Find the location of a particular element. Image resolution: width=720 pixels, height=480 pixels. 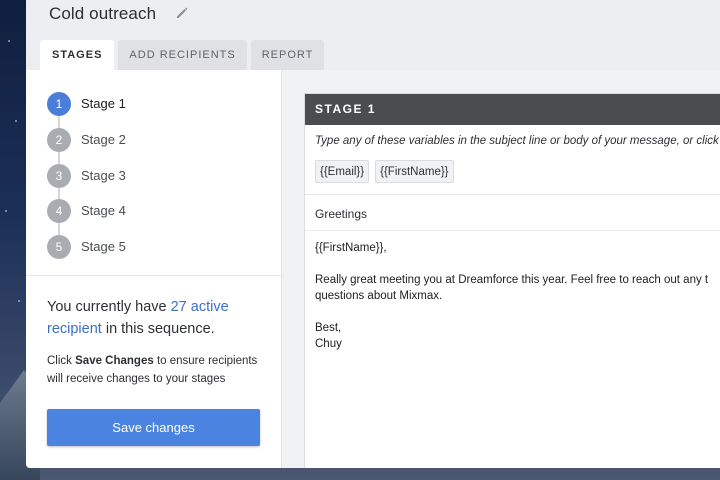

variable-chip-firstname: {{FirstName}} is located at coordinates (414, 171).